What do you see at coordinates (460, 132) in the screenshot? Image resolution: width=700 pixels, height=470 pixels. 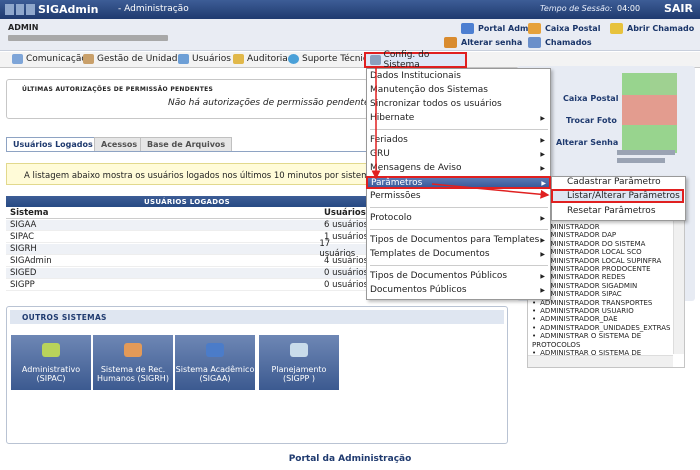 I see `annotation-arrows` at bounding box center [460, 132].